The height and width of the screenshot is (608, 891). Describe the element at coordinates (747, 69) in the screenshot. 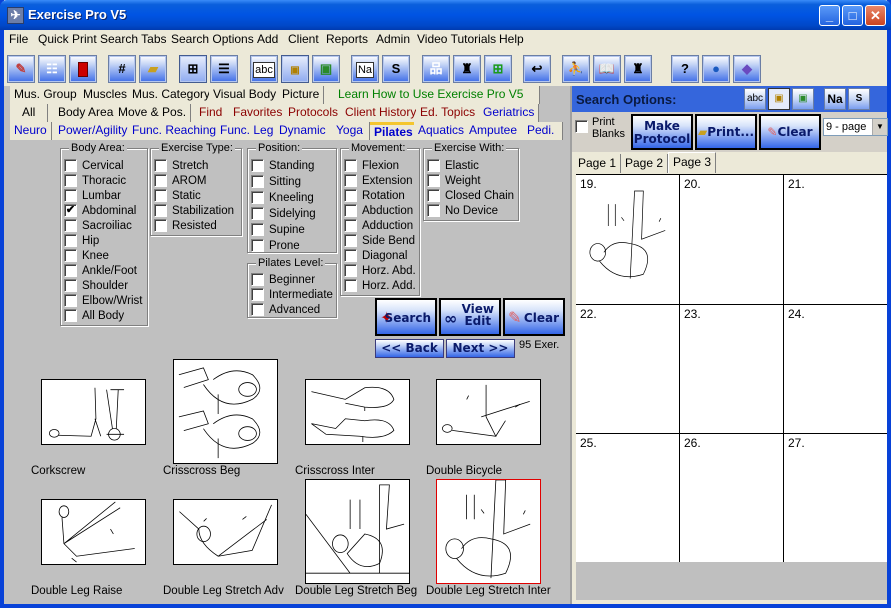

I see `manual-icon: ◆` at that location.